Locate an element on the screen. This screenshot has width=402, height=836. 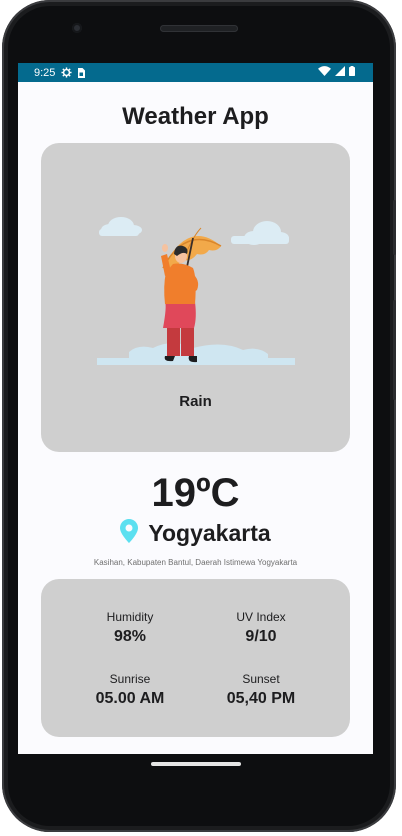
location-pin-icon is located at coordinates (129, 533).